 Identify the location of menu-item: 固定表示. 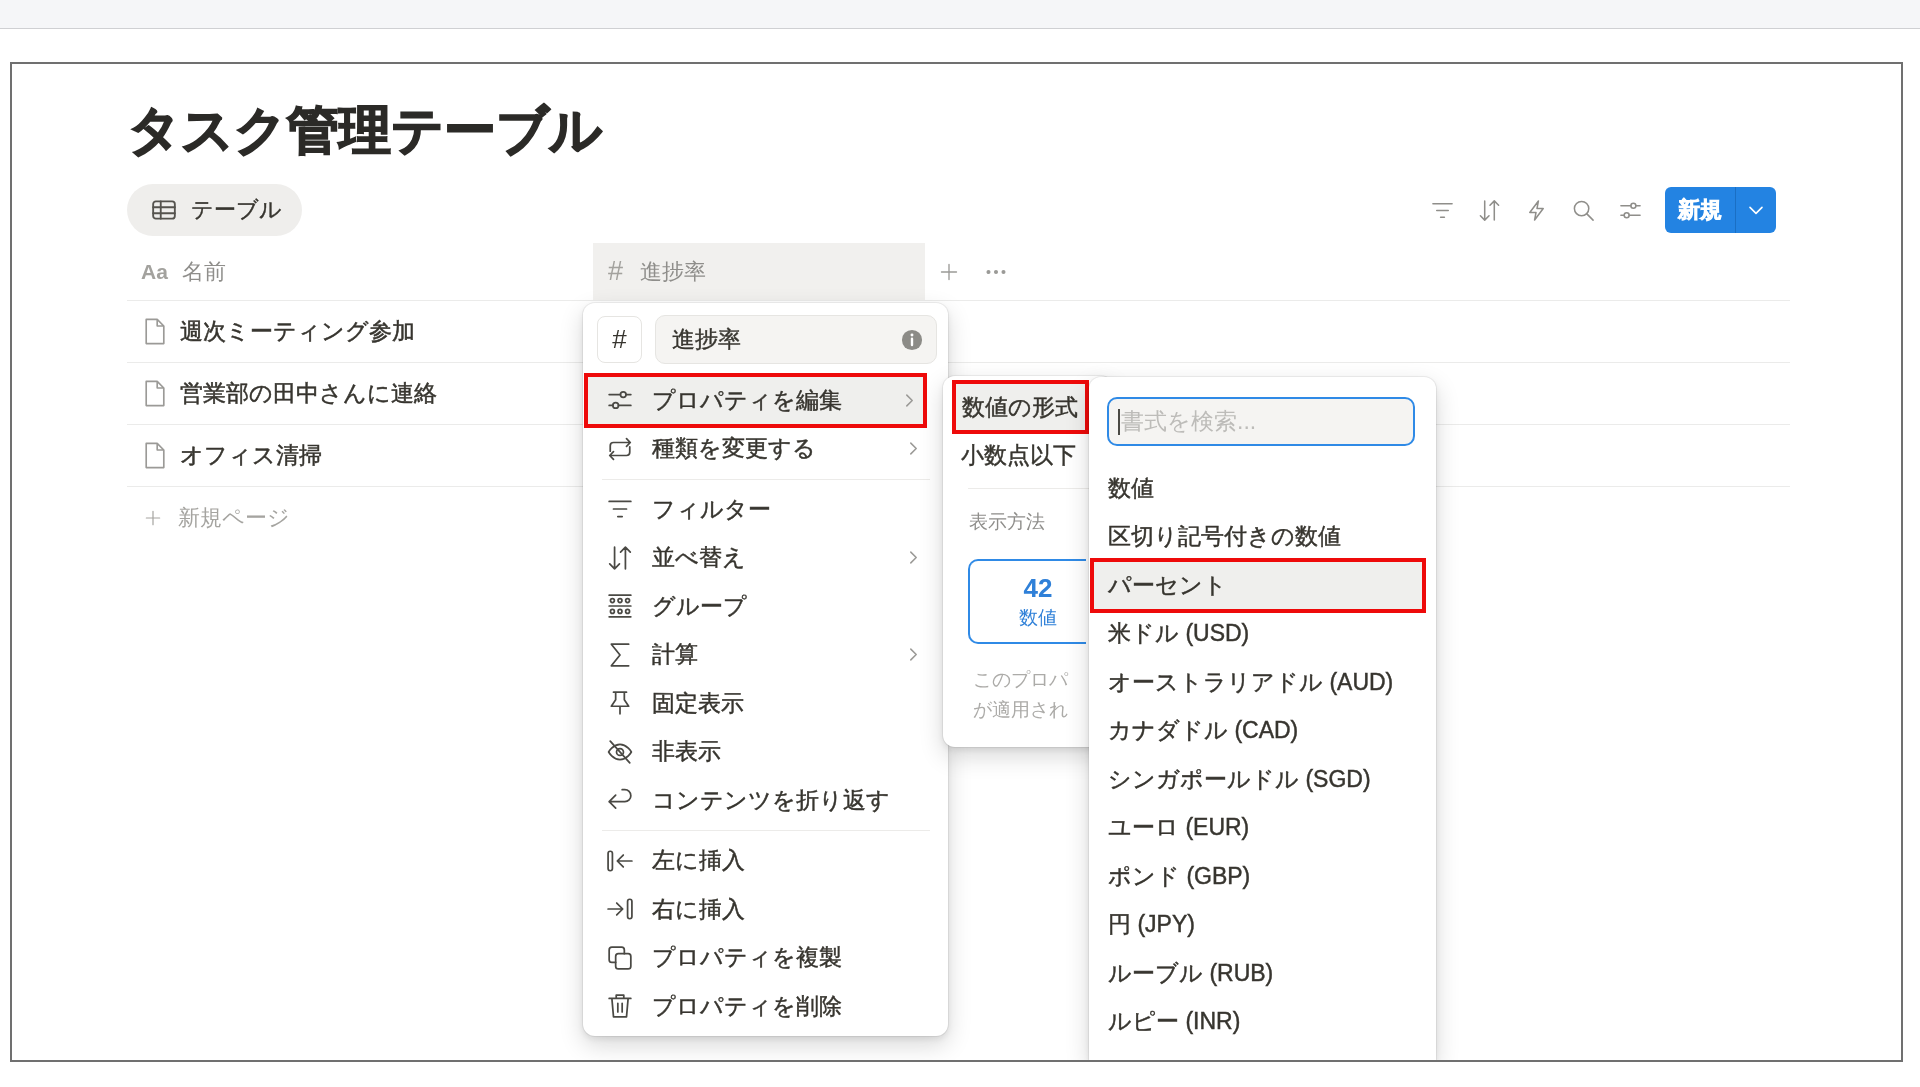
(755, 703).